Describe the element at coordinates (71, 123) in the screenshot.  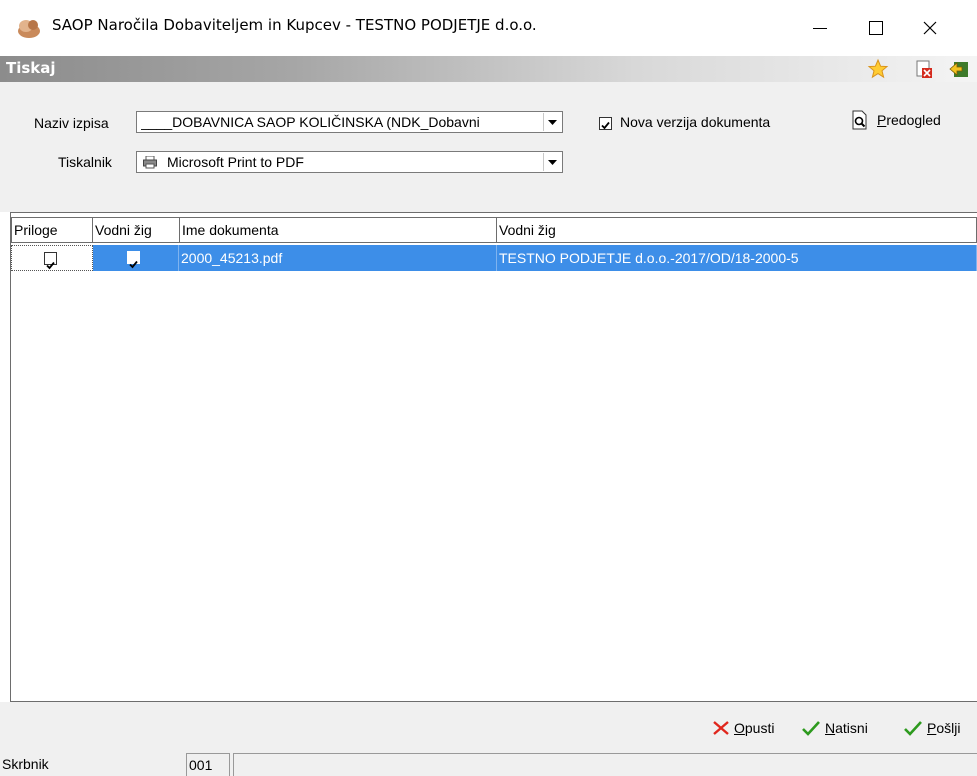
I see `report-name-label: Naziv izpisa` at that location.